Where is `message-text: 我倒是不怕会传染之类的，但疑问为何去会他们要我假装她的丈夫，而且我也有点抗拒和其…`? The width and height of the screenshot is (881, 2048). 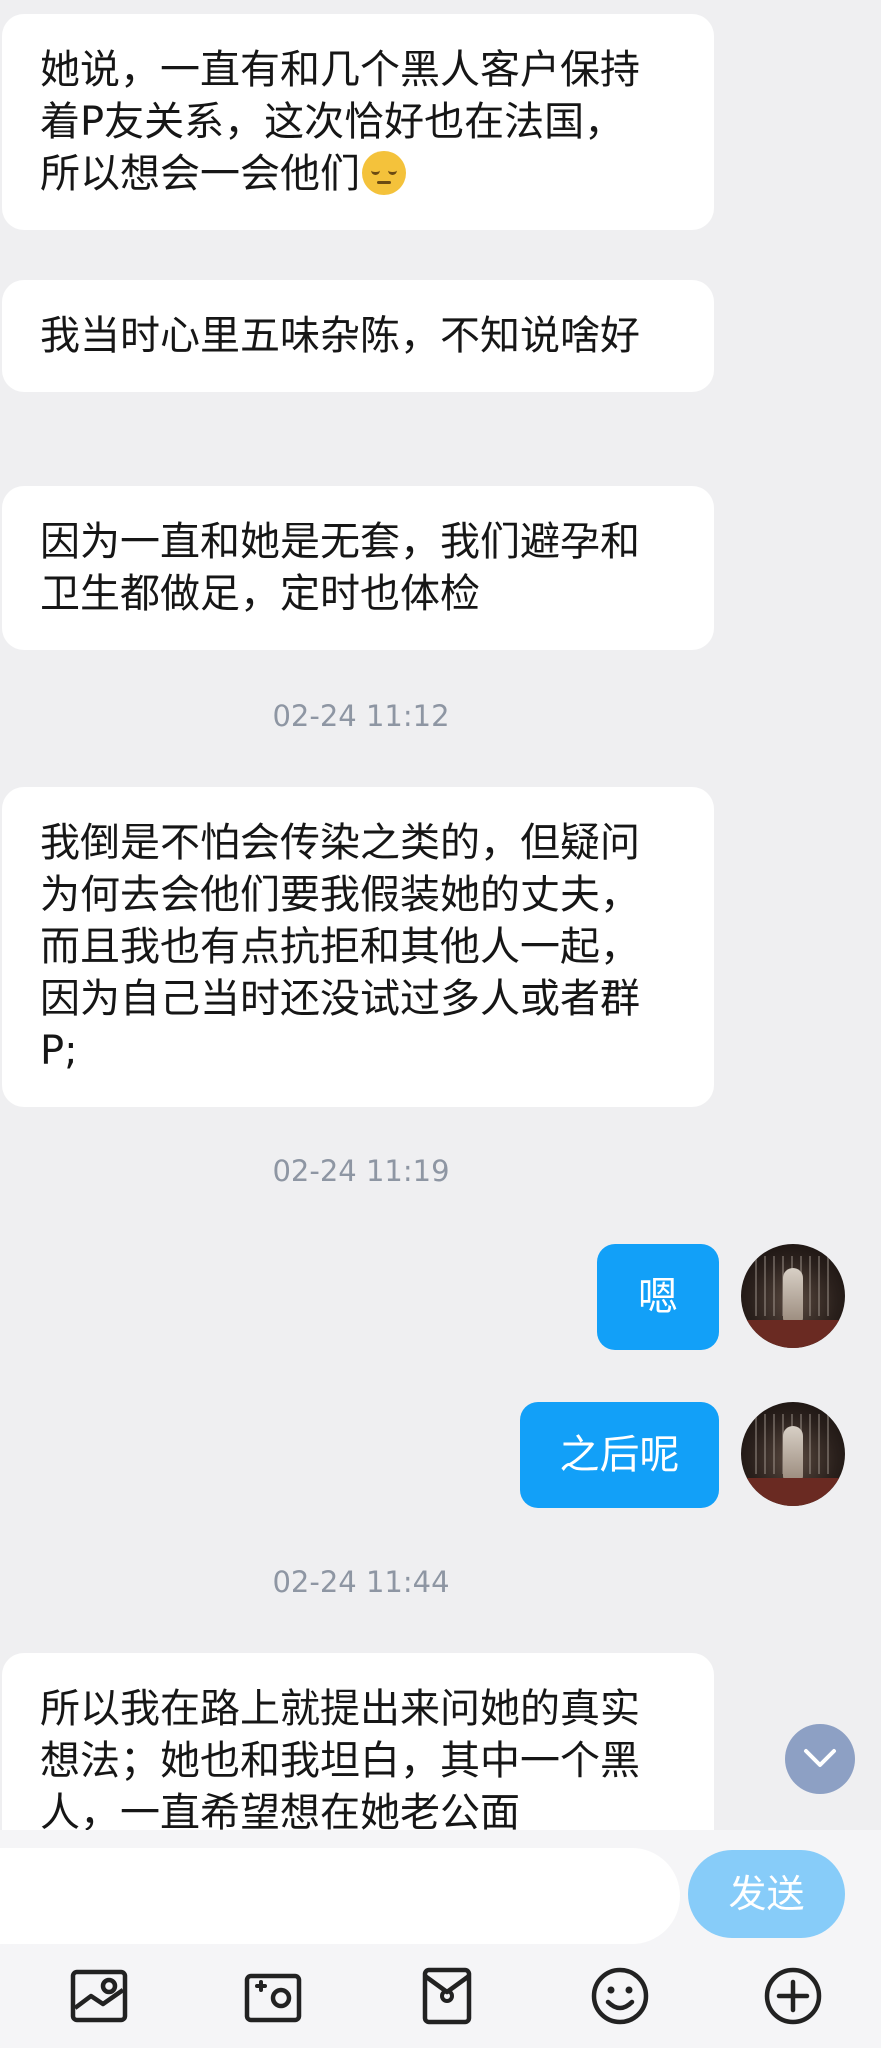
message-text: 我倒是不怕会传染之类的，但疑问为何去会他们要我假装她的丈夫，而且我也有点抗拒和其… is located at coordinates (340, 947).